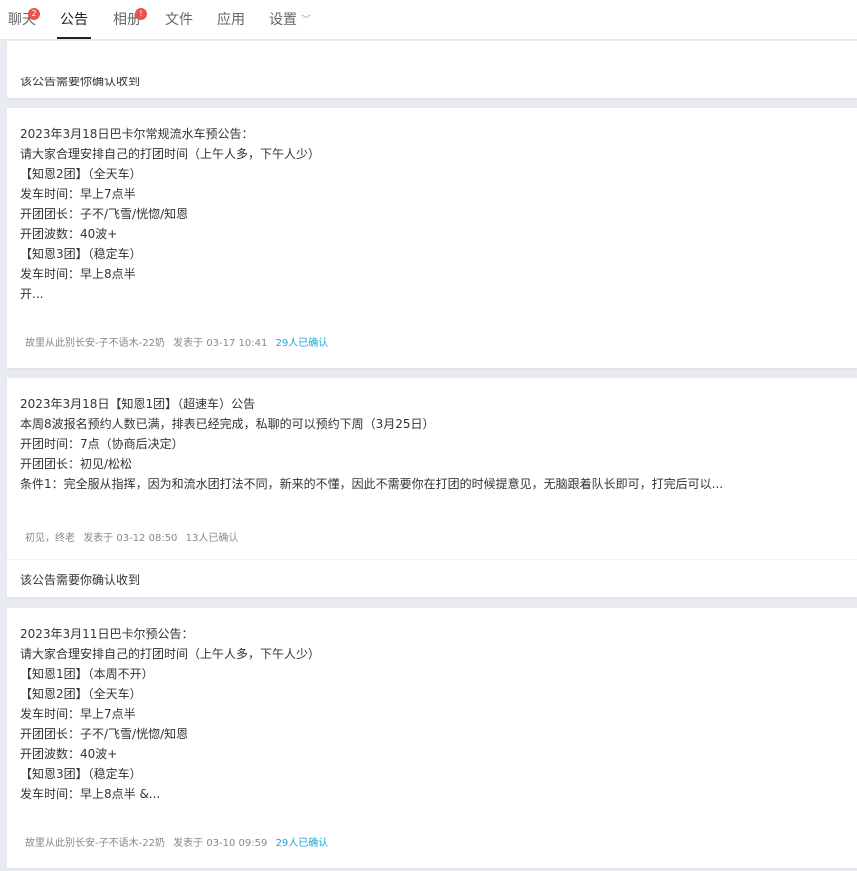 This screenshot has width=857, height=871. Describe the element at coordinates (428, 20) in the screenshot. I see `tab-bar: 聊天 2 公告 相册 ! 文件 应用 设置 ﹀` at that location.